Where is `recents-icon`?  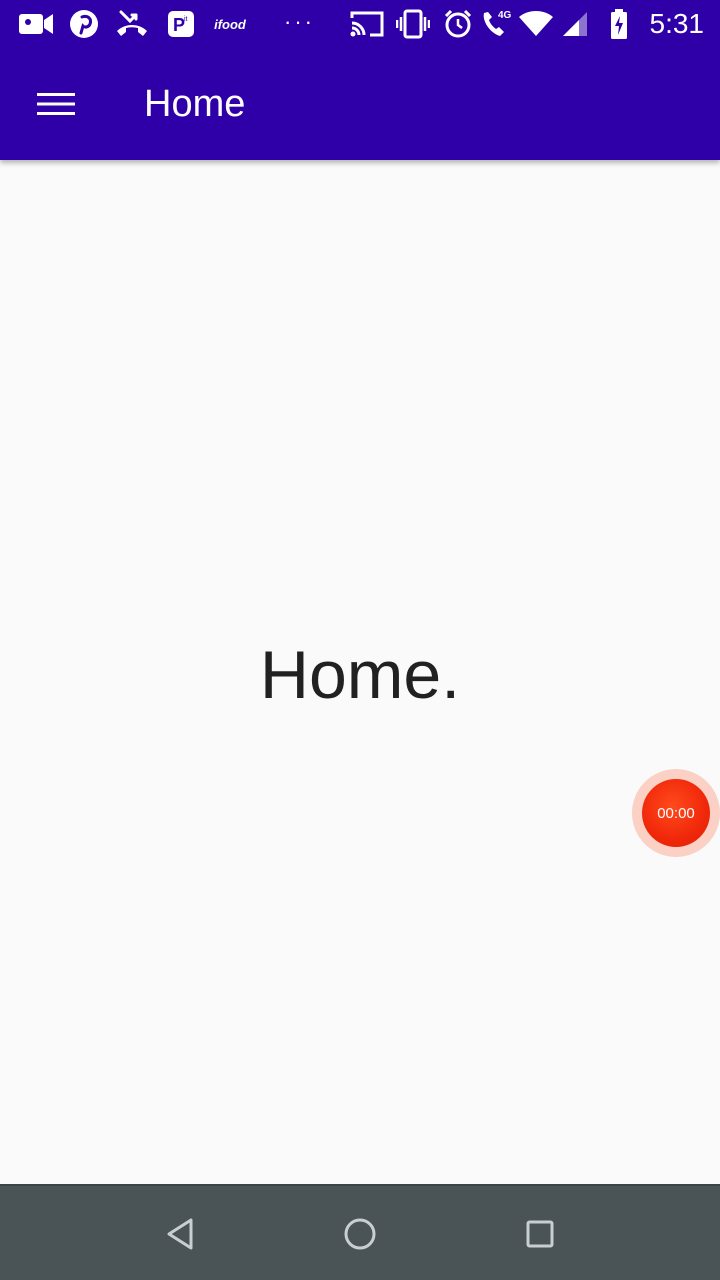
recents-icon is located at coordinates (540, 1234).